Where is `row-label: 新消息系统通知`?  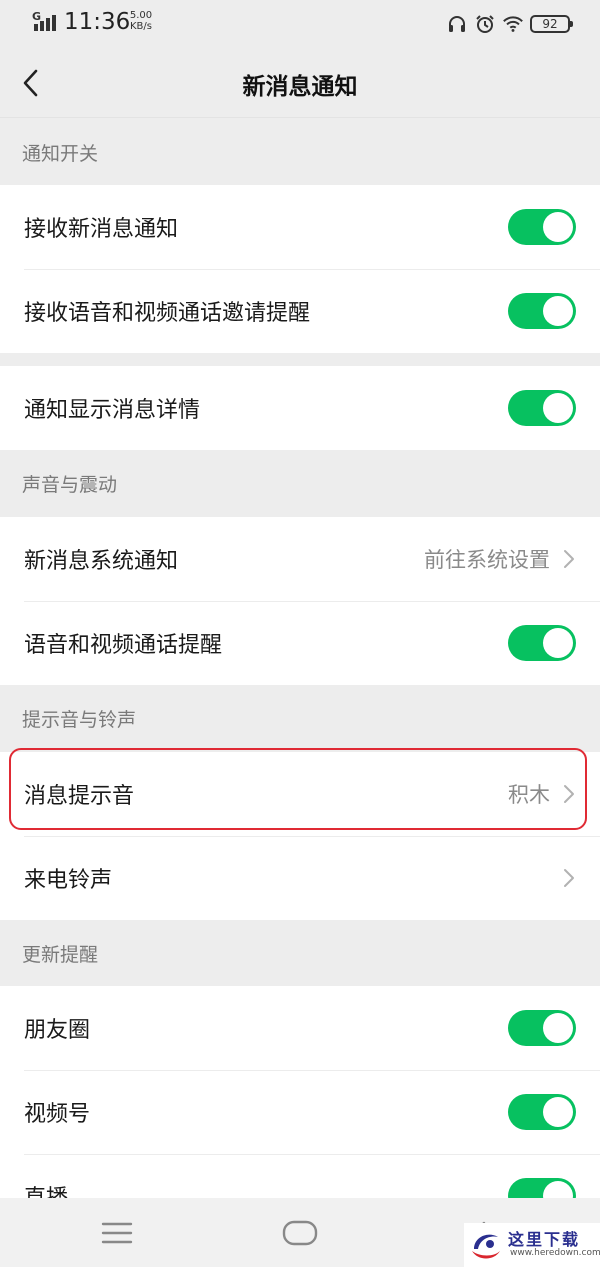 row-label: 新消息系统通知 is located at coordinates (101, 561).